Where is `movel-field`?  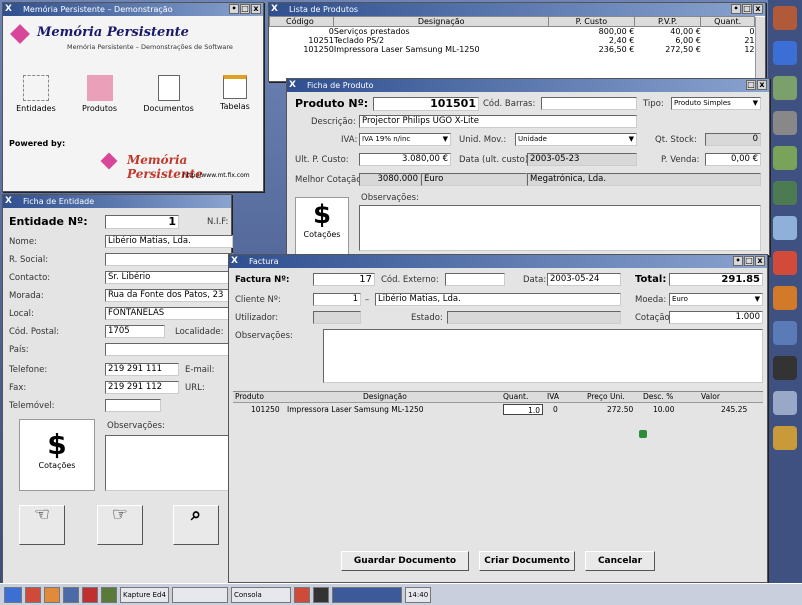 movel-field is located at coordinates (133, 405).